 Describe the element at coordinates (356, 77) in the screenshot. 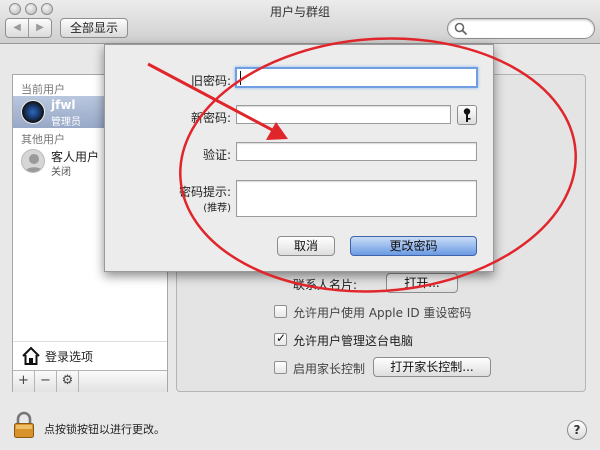

I see `old-password-field` at that location.